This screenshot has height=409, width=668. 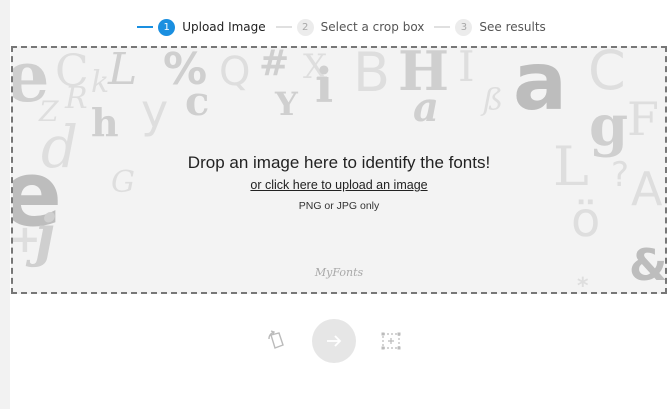 What do you see at coordinates (197, 101) in the screenshot?
I see `decor-glyph: c` at bounding box center [197, 101].